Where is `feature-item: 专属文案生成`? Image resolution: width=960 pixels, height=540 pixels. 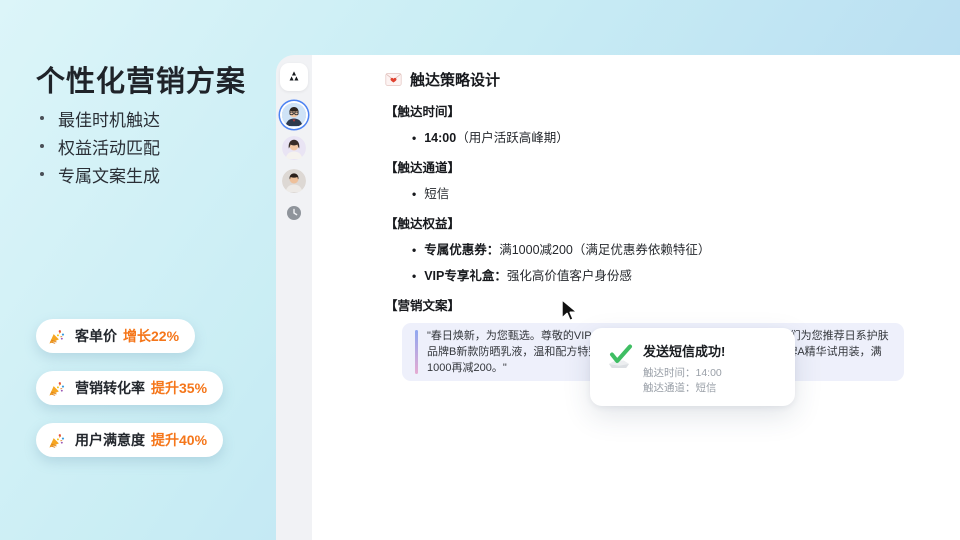 feature-item: 专属文案生成 is located at coordinates (99, 174).